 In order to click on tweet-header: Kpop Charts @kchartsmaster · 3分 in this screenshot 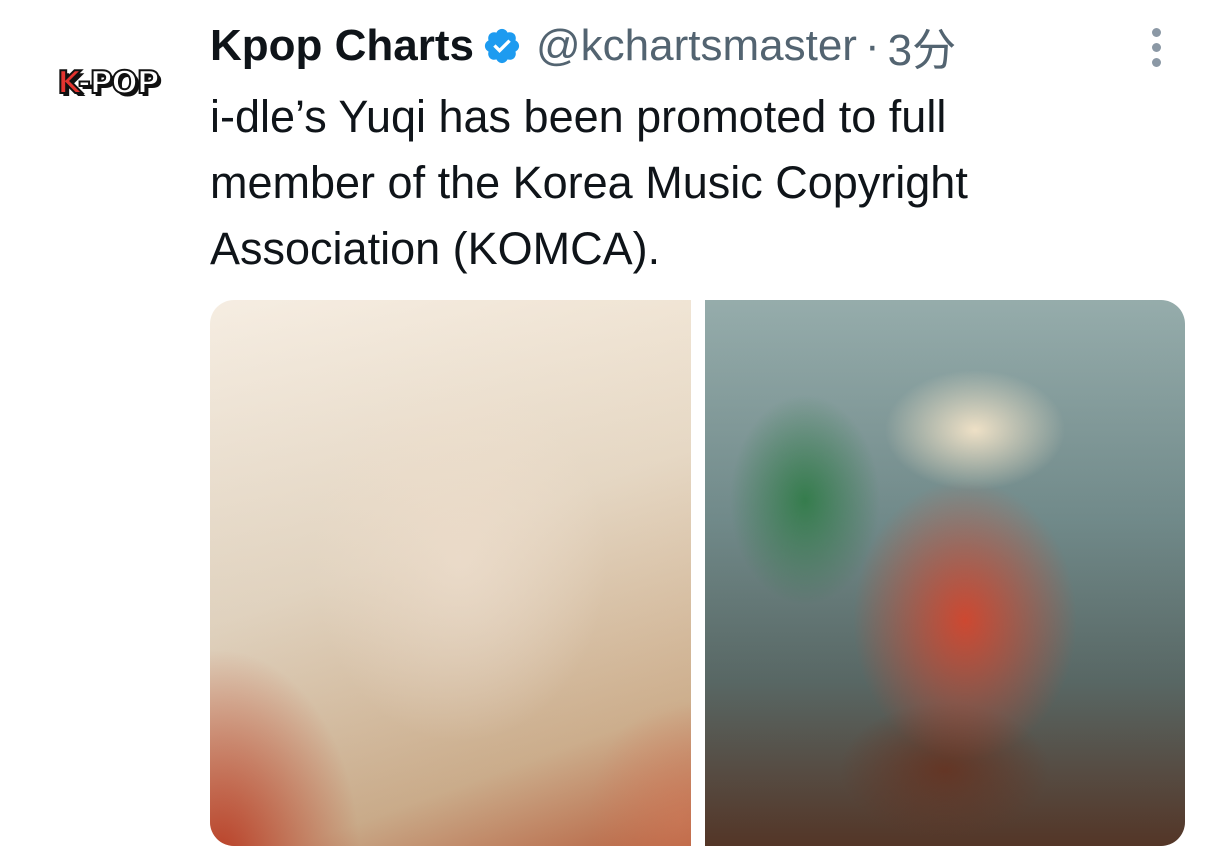, I will do `click(583, 46)`.